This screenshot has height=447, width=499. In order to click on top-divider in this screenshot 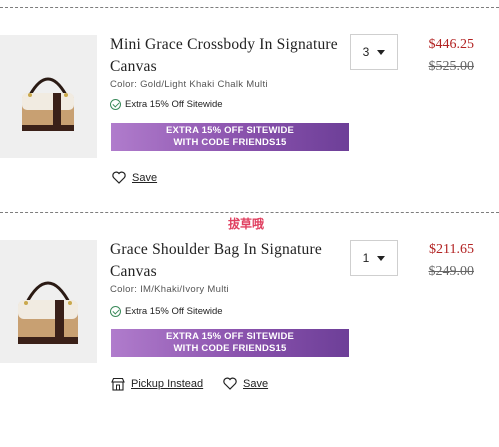, I will do `click(249, 7)`.